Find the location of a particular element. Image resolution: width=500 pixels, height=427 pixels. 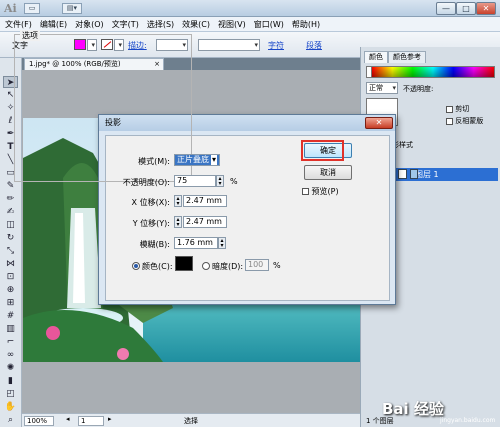

tab-color-guide: 颜色参考 is located at coordinates (407, 57).